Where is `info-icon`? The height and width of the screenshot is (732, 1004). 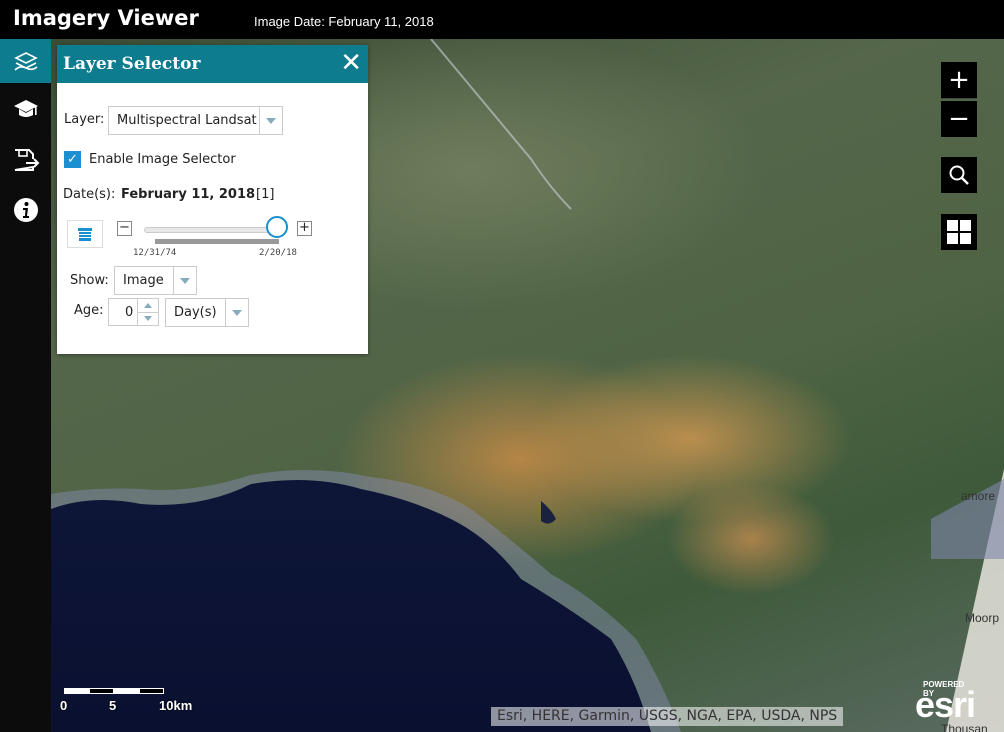
info-icon is located at coordinates (25, 210).